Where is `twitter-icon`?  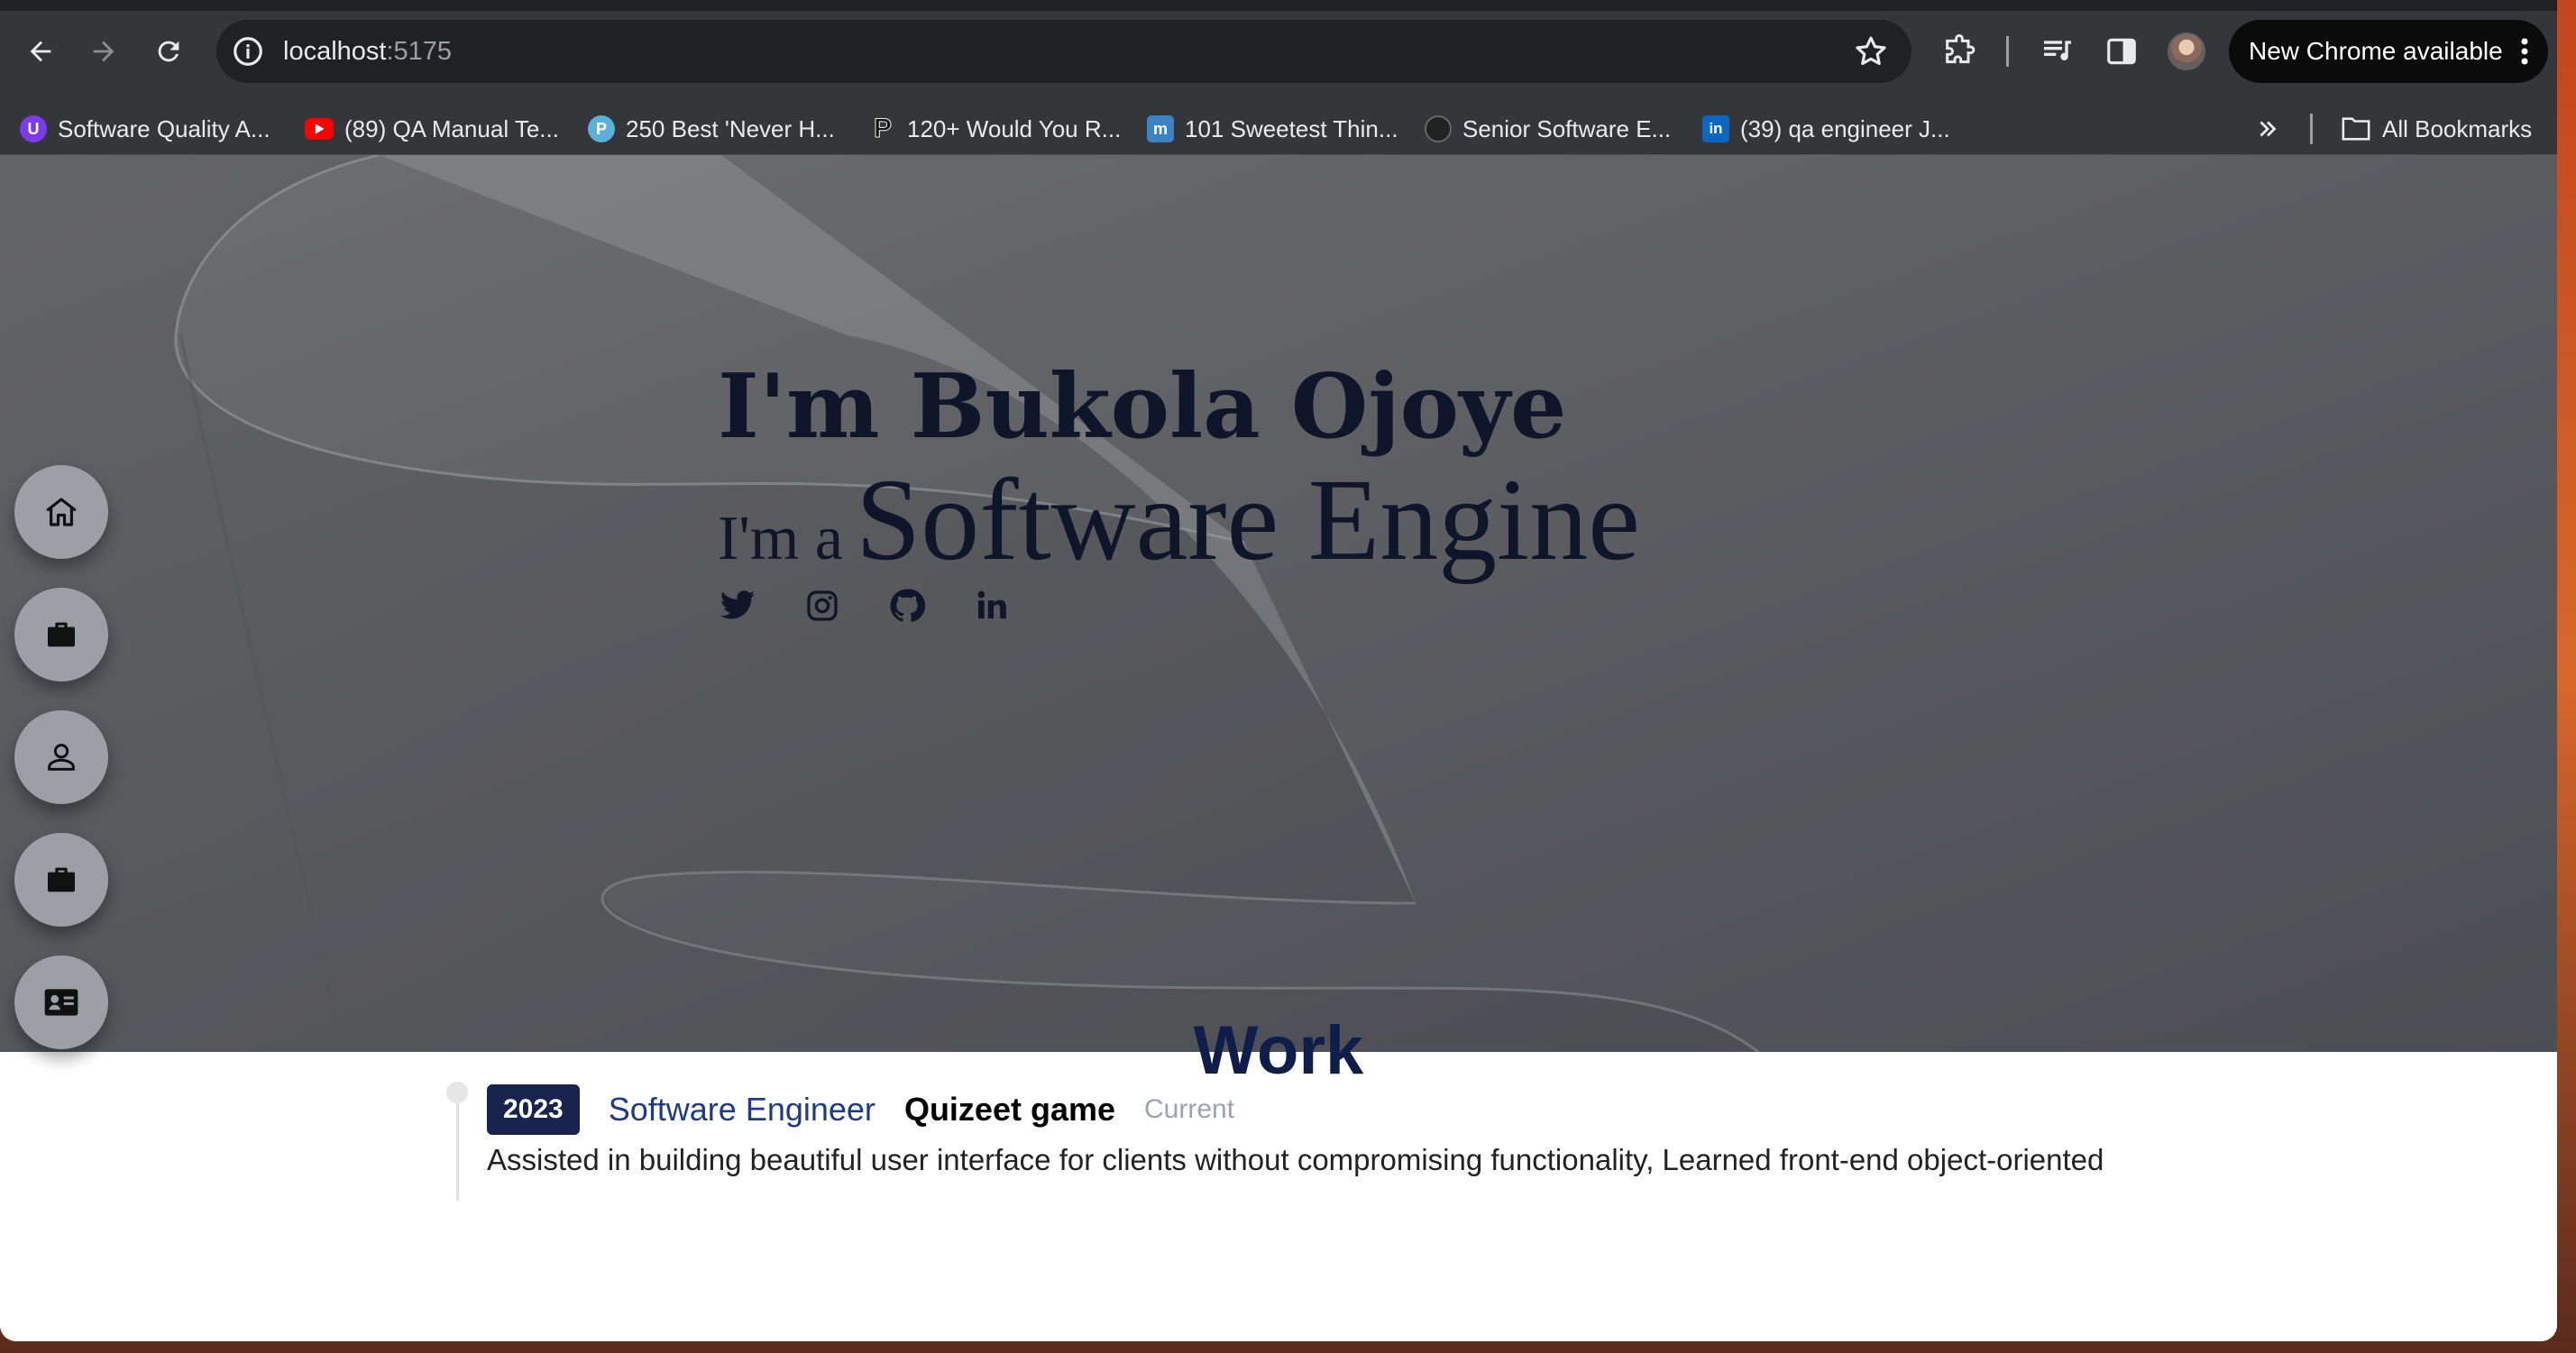 twitter-icon is located at coordinates (738, 604).